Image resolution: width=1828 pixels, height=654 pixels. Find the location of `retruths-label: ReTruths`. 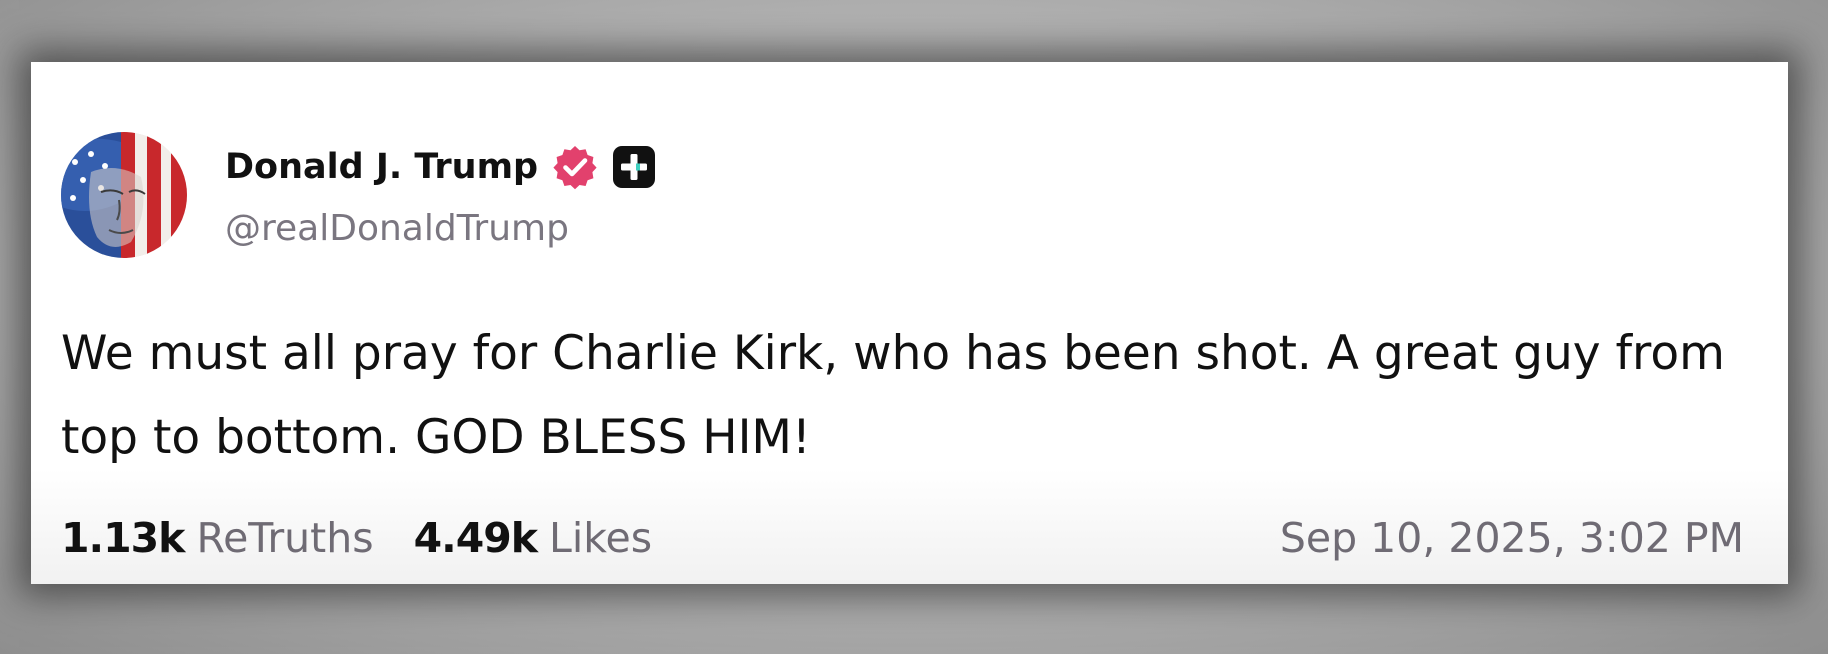

retruths-label: ReTruths is located at coordinates (284, 538).